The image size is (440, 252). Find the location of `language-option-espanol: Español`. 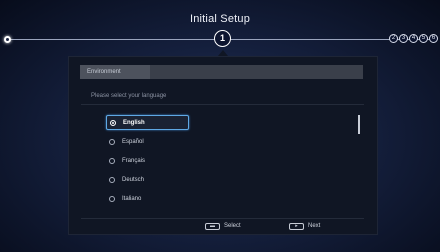

language-option-espanol: Español is located at coordinates (147, 141).